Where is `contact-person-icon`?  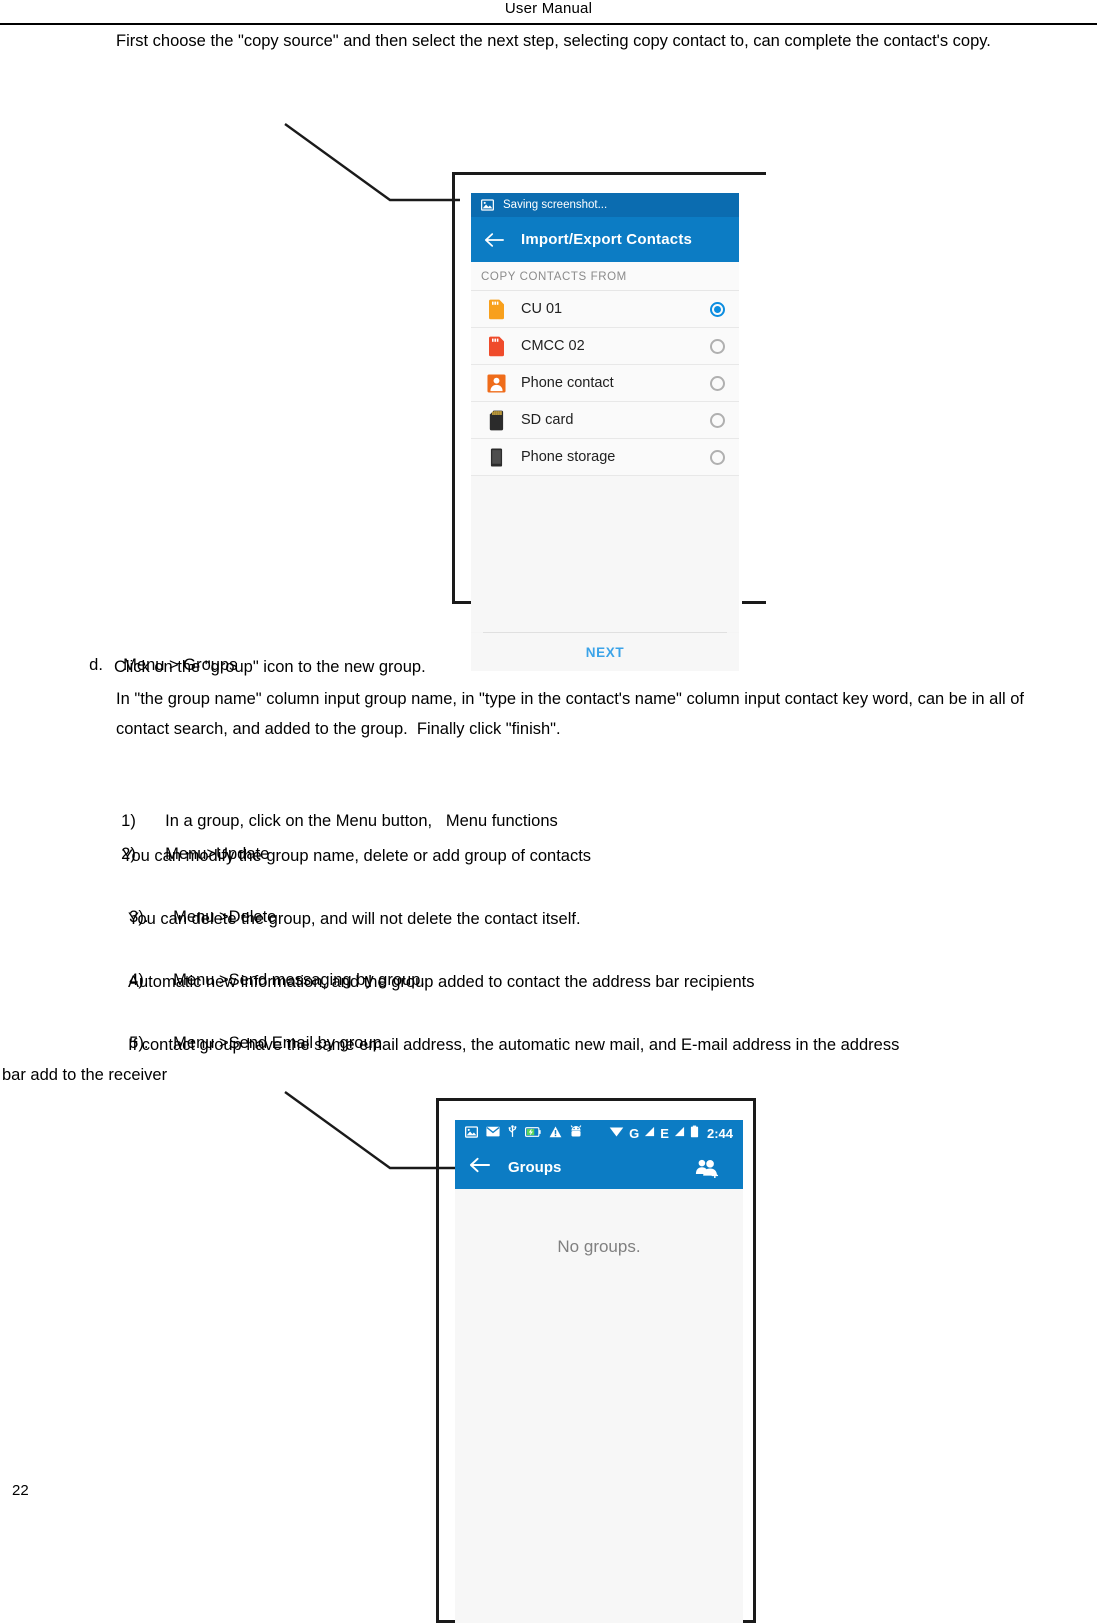
contact-person-icon is located at coordinates (496, 383).